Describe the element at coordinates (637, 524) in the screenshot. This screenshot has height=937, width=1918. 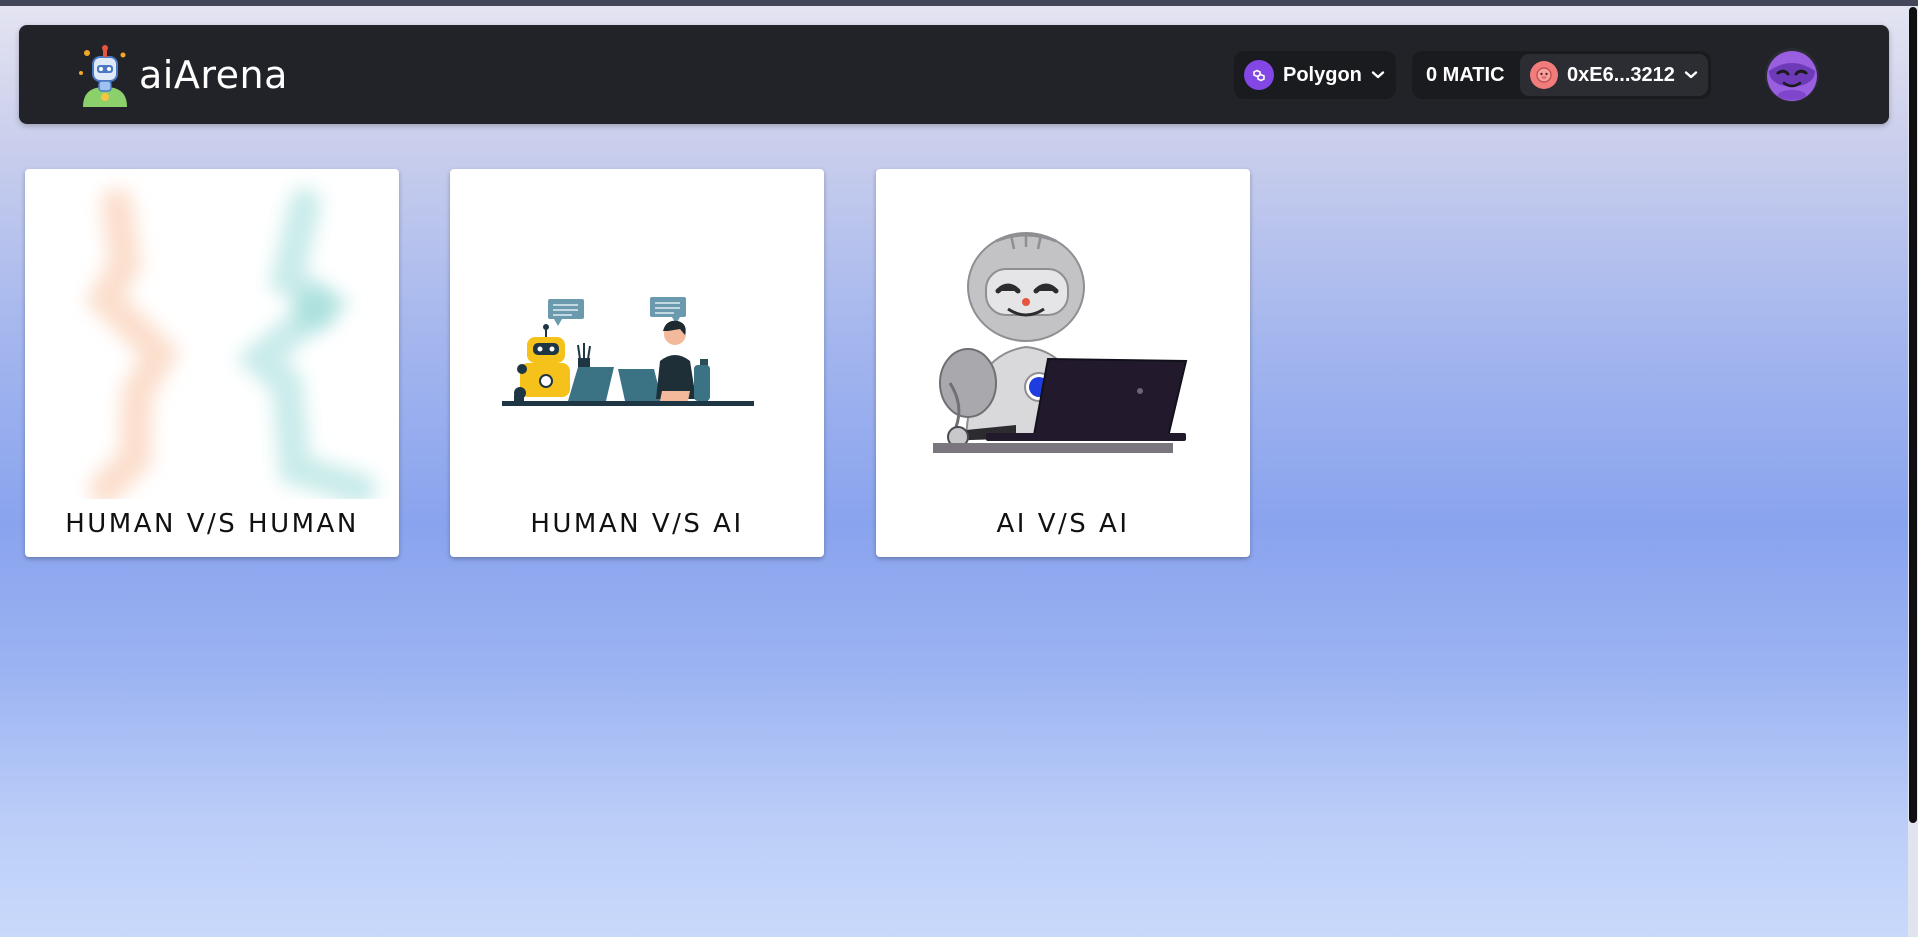
I see `card-title: HUMAN V/S AI` at that location.